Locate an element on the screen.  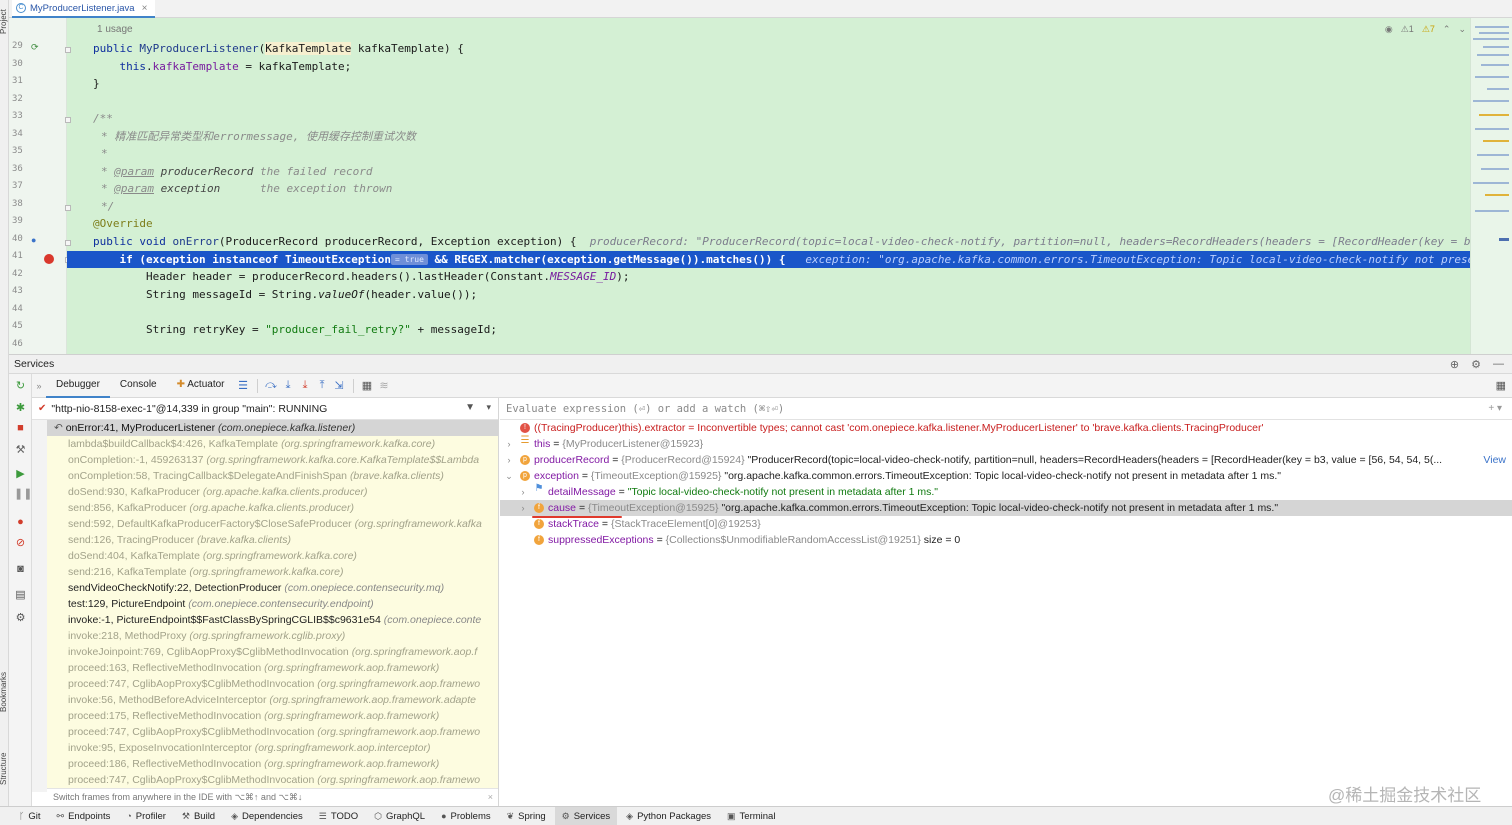
camera-icon: ◙ is located at coordinates (20, 569).